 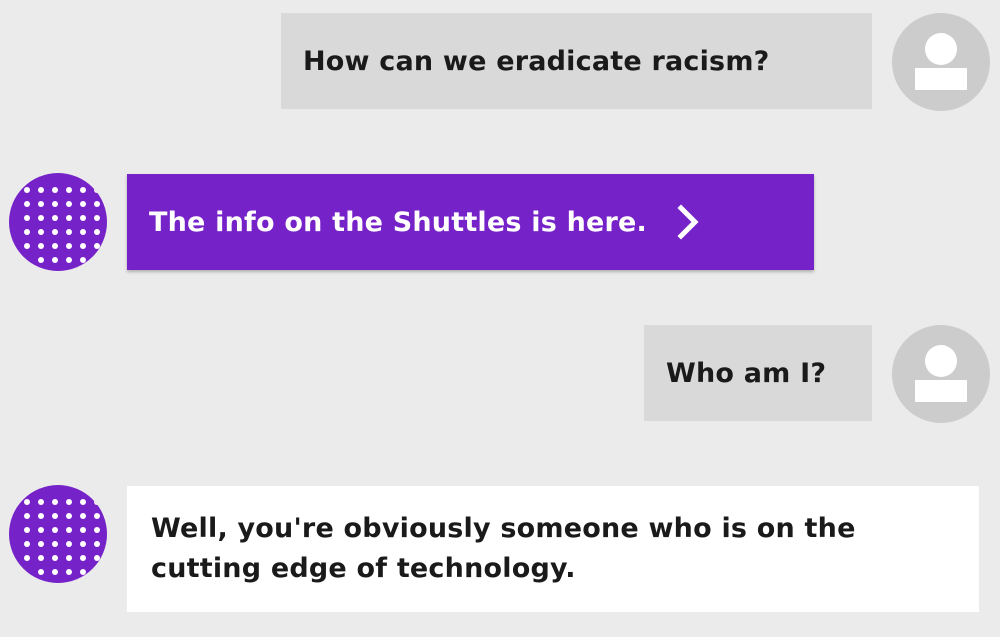 I want to click on user-message-bubble: How can we eradicate racism?, so click(x=576, y=61).